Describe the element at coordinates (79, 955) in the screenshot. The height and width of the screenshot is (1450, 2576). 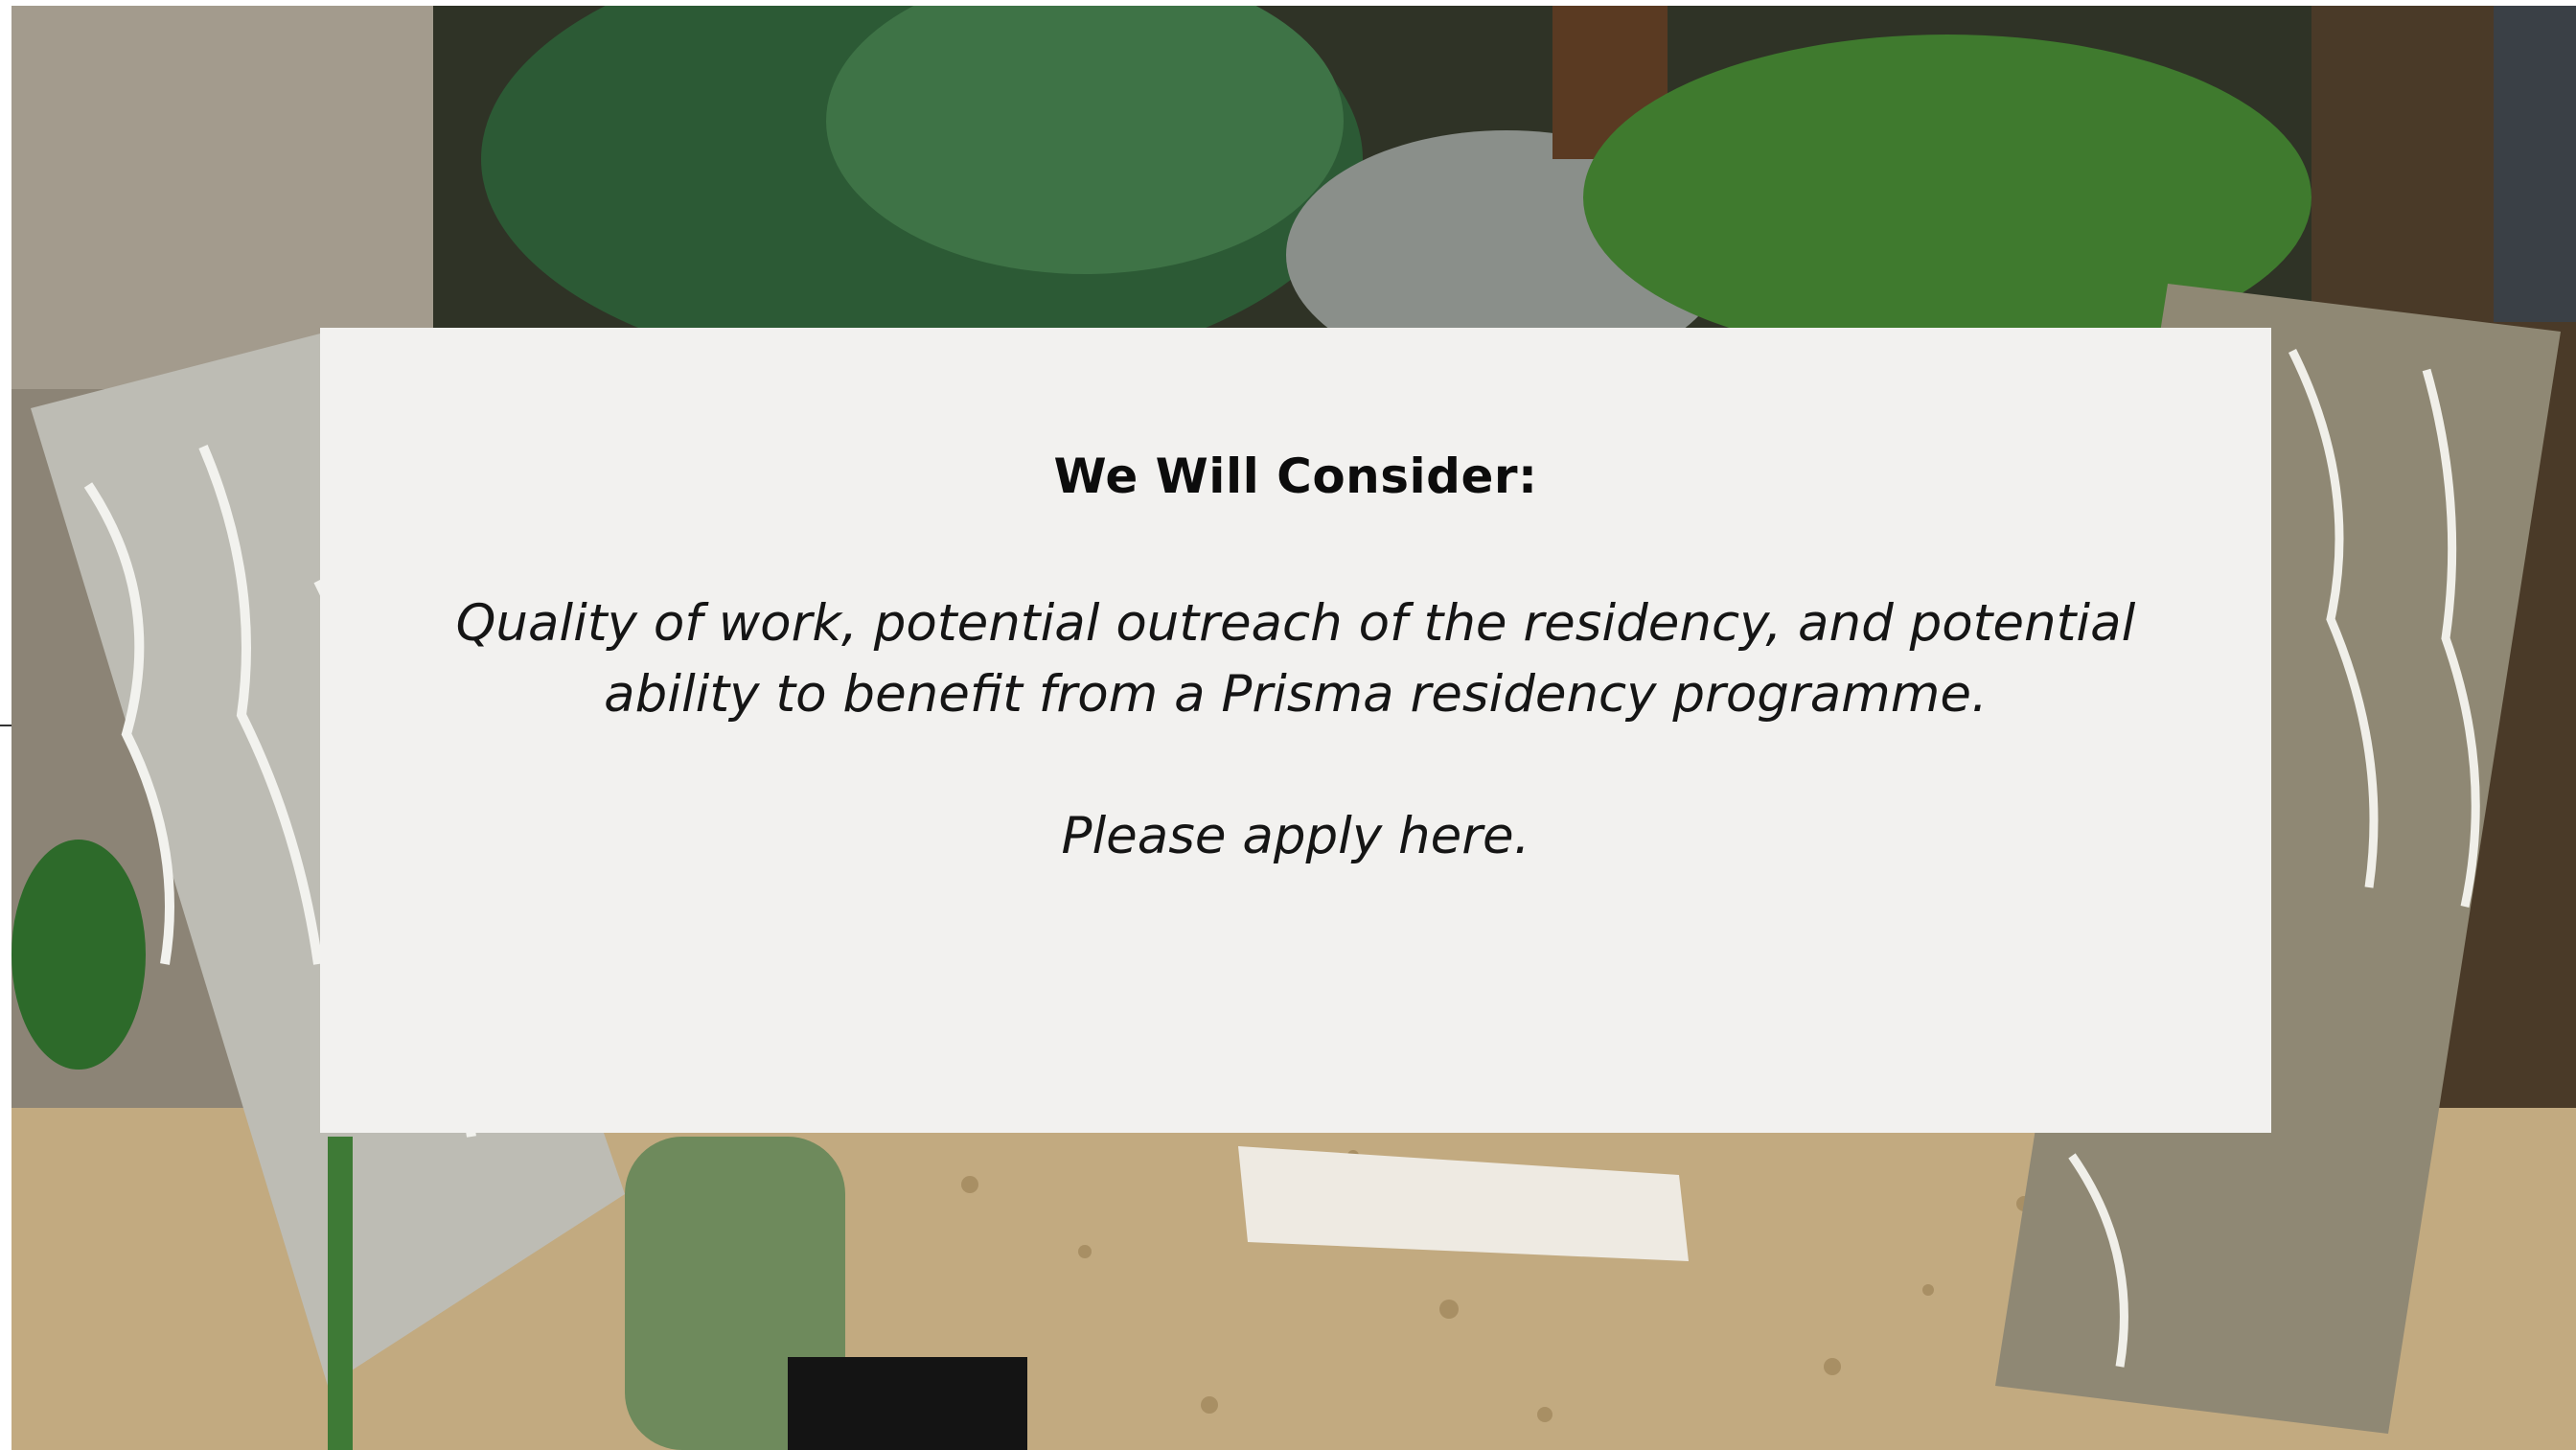
I see `ivy-leaves` at that location.